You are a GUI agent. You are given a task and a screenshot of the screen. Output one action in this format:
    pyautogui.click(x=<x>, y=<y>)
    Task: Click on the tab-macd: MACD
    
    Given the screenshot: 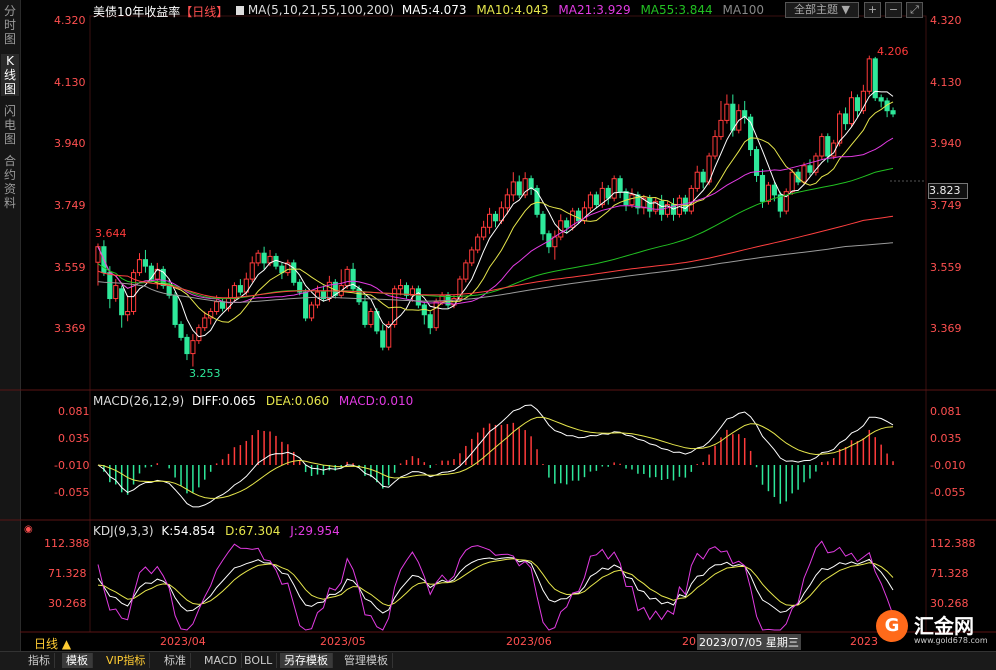 What is the action you would take?
    pyautogui.click(x=221, y=660)
    